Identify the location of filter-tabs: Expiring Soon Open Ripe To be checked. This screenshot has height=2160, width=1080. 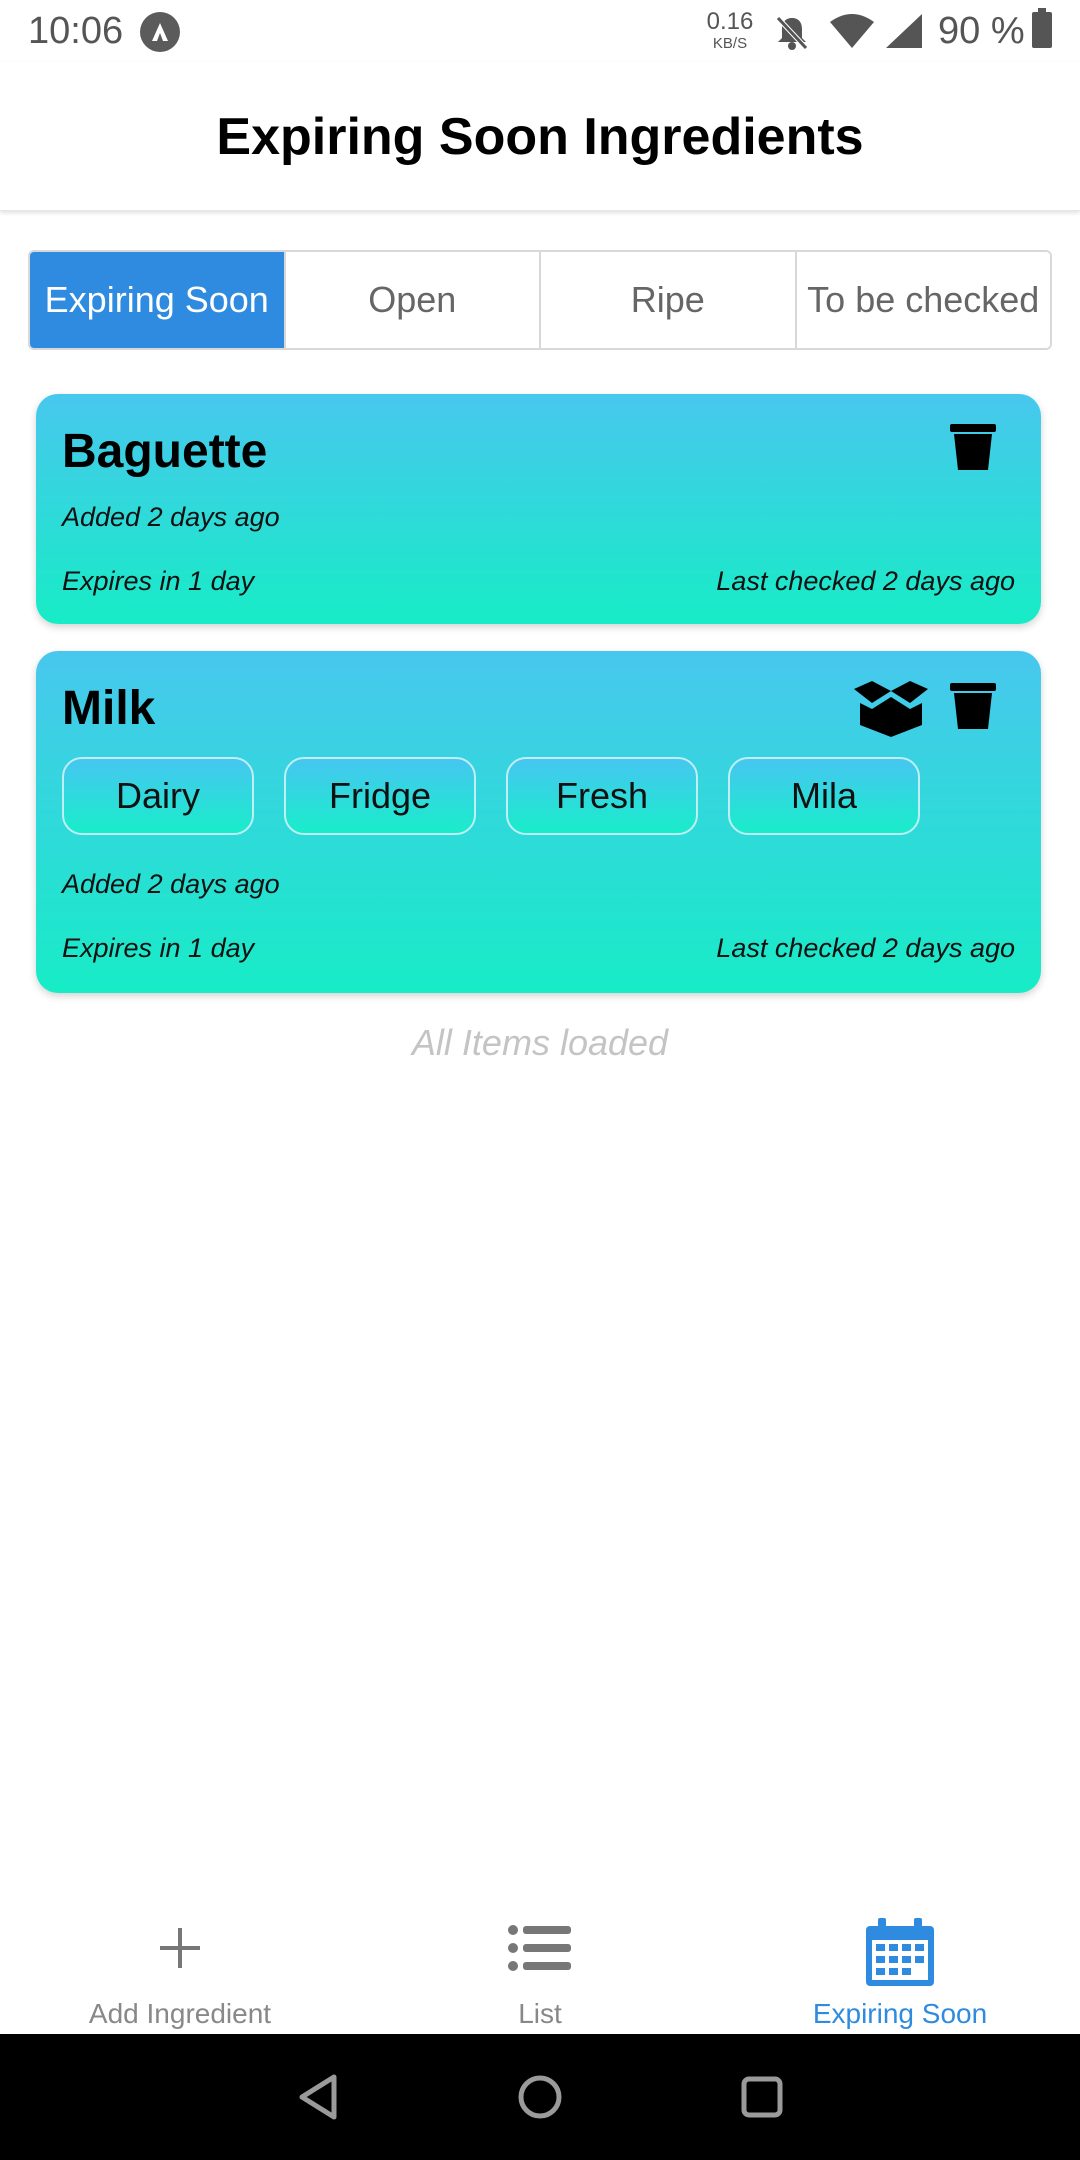
(540, 300).